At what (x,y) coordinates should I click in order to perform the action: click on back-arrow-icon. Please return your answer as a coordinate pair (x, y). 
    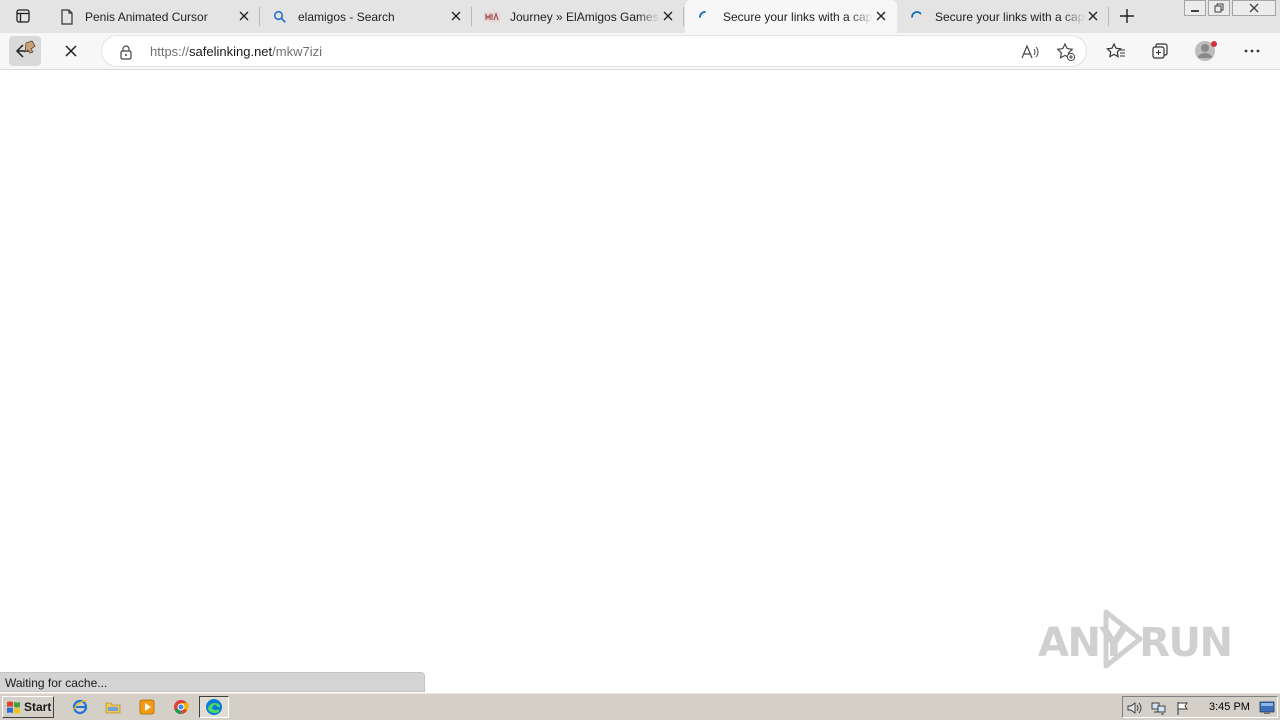
    Looking at the image, I should click on (25, 49).